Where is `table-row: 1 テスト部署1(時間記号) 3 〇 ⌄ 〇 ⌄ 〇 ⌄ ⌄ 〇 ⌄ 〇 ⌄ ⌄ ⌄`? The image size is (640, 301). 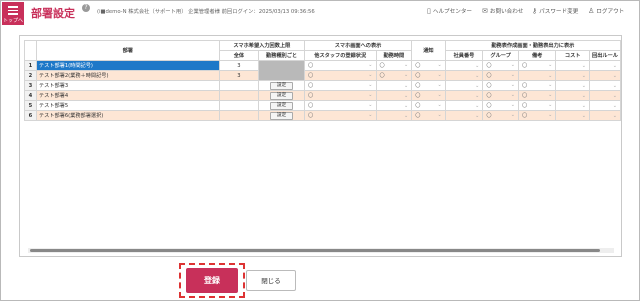
table-row: 1 テスト部署1(時間記号) 3 〇 ⌄ 〇 ⌄ 〇 ⌄ ⌄ 〇 ⌄ 〇 ⌄ ⌄ ⌄ is located at coordinates (322, 70).